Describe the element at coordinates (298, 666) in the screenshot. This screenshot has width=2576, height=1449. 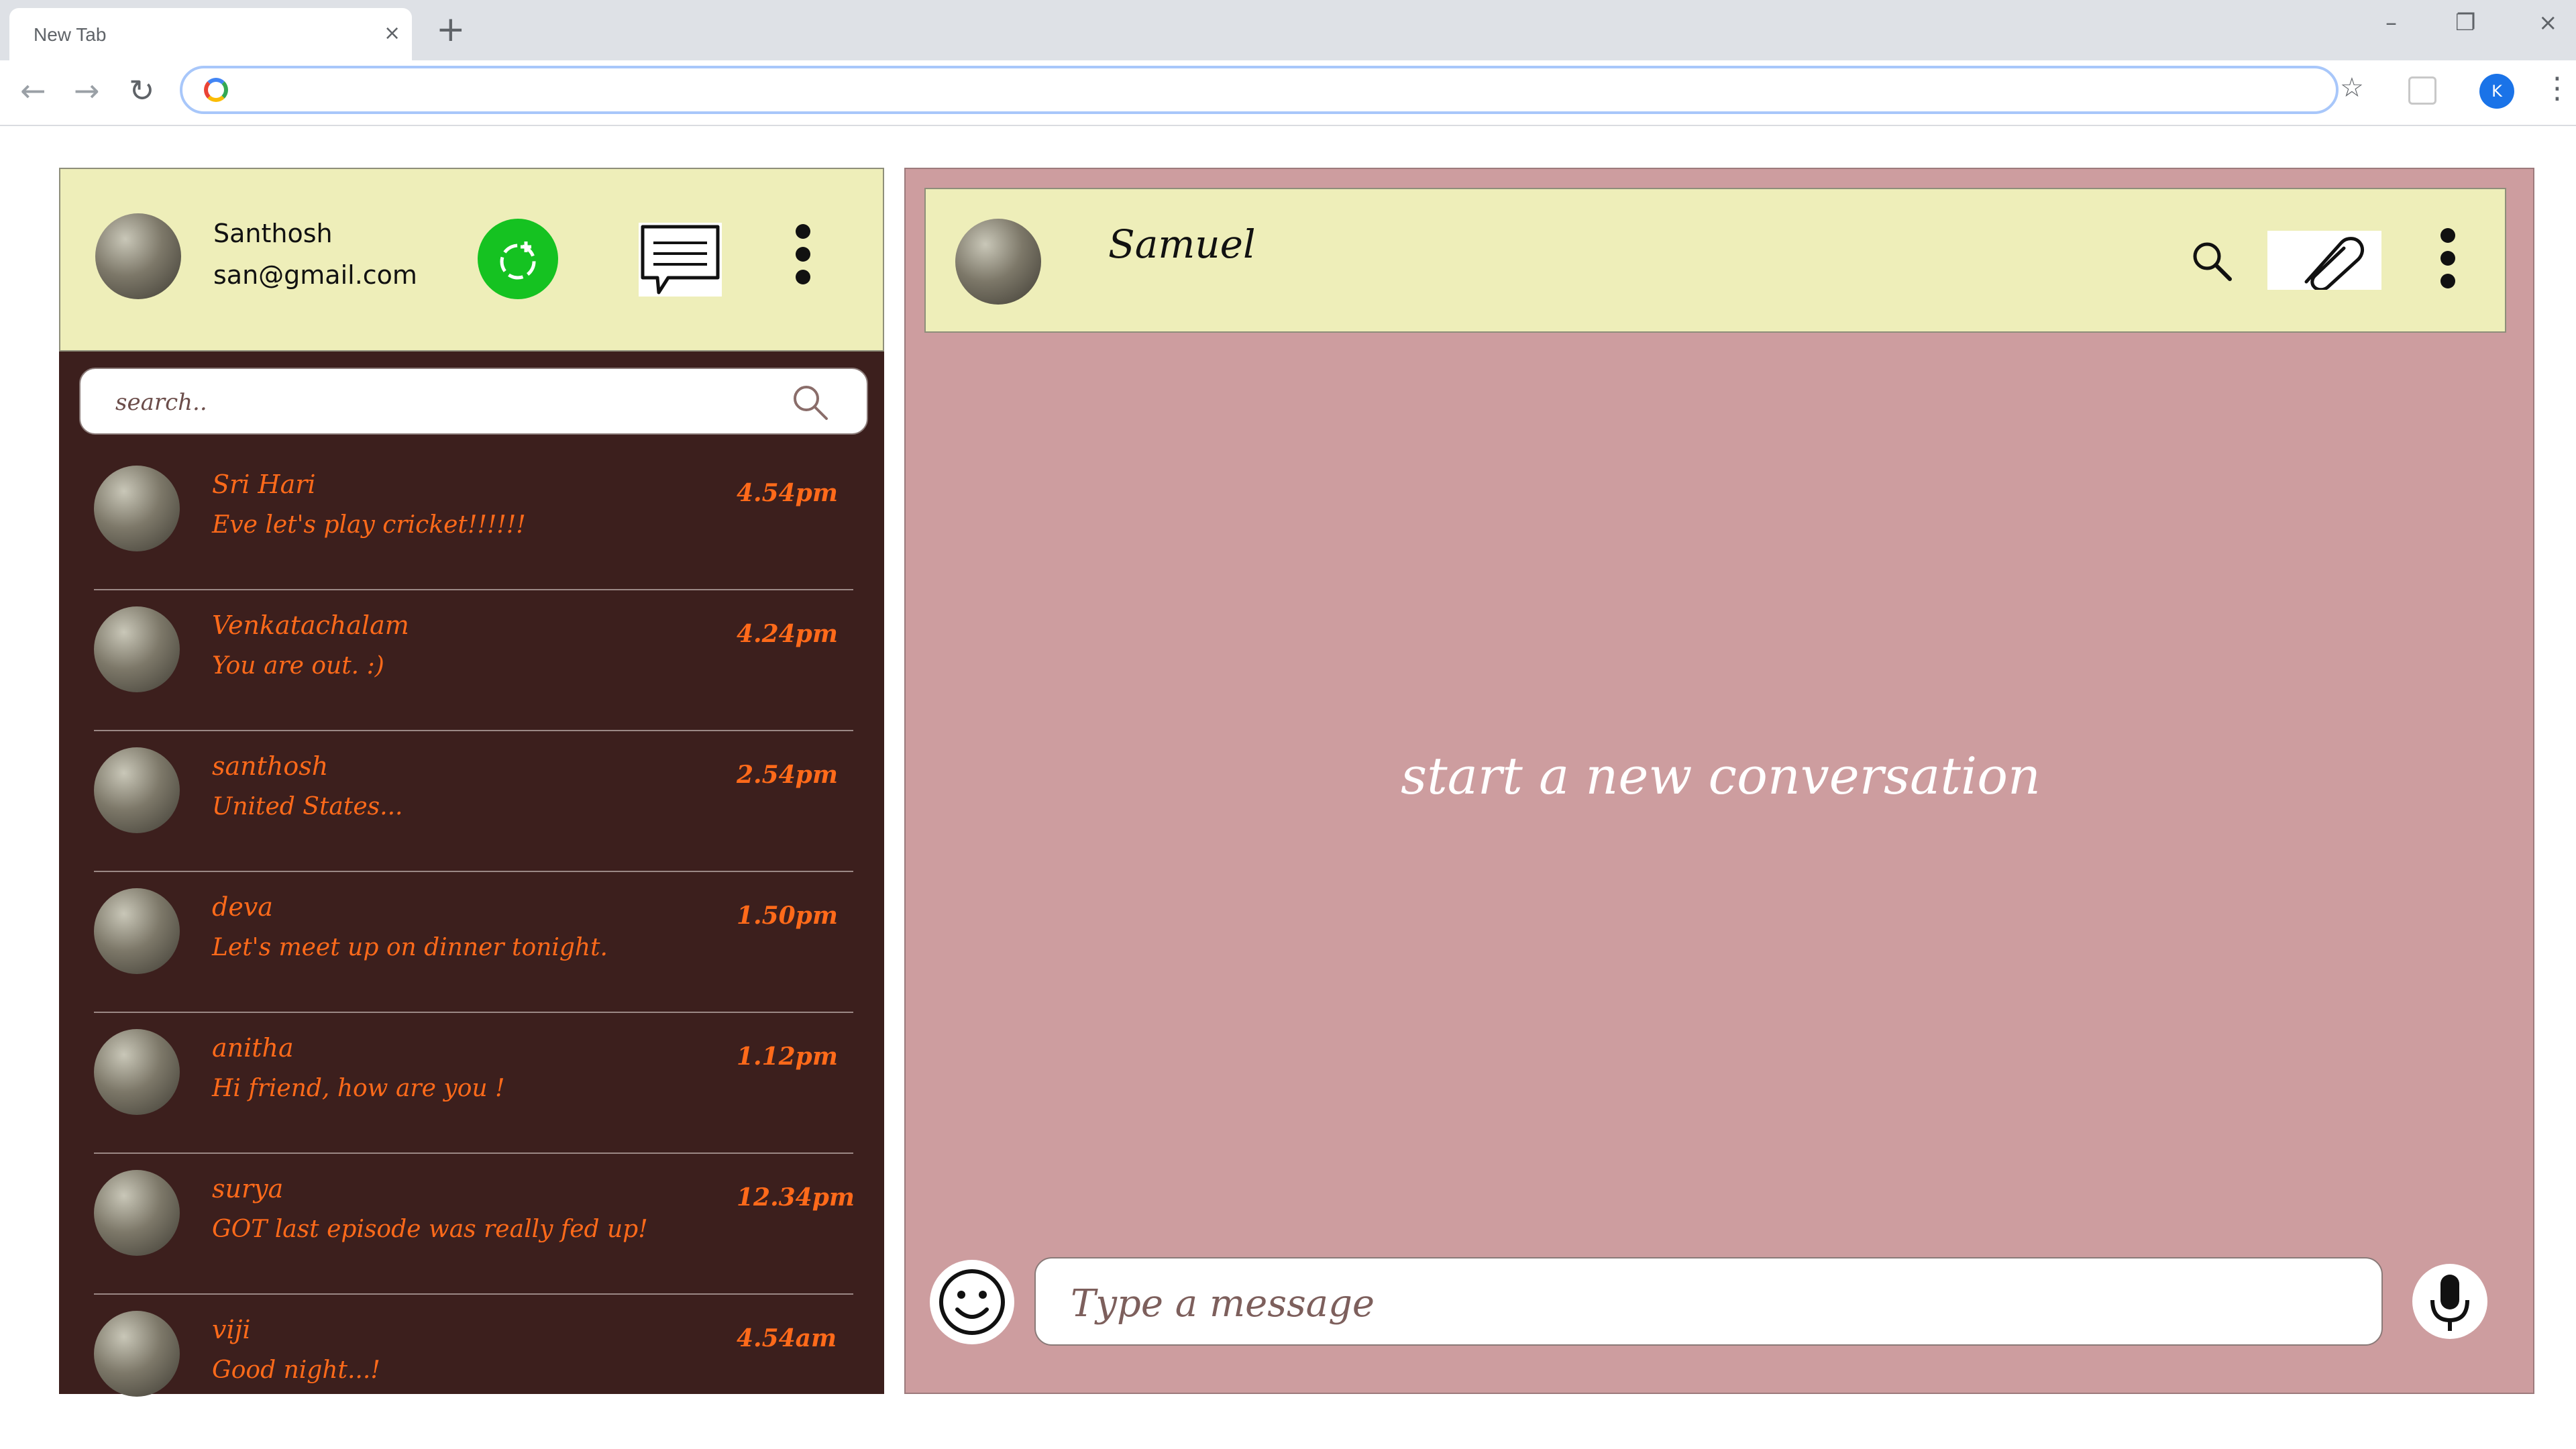
I see `contact-last-message: You are out. :)` at that location.